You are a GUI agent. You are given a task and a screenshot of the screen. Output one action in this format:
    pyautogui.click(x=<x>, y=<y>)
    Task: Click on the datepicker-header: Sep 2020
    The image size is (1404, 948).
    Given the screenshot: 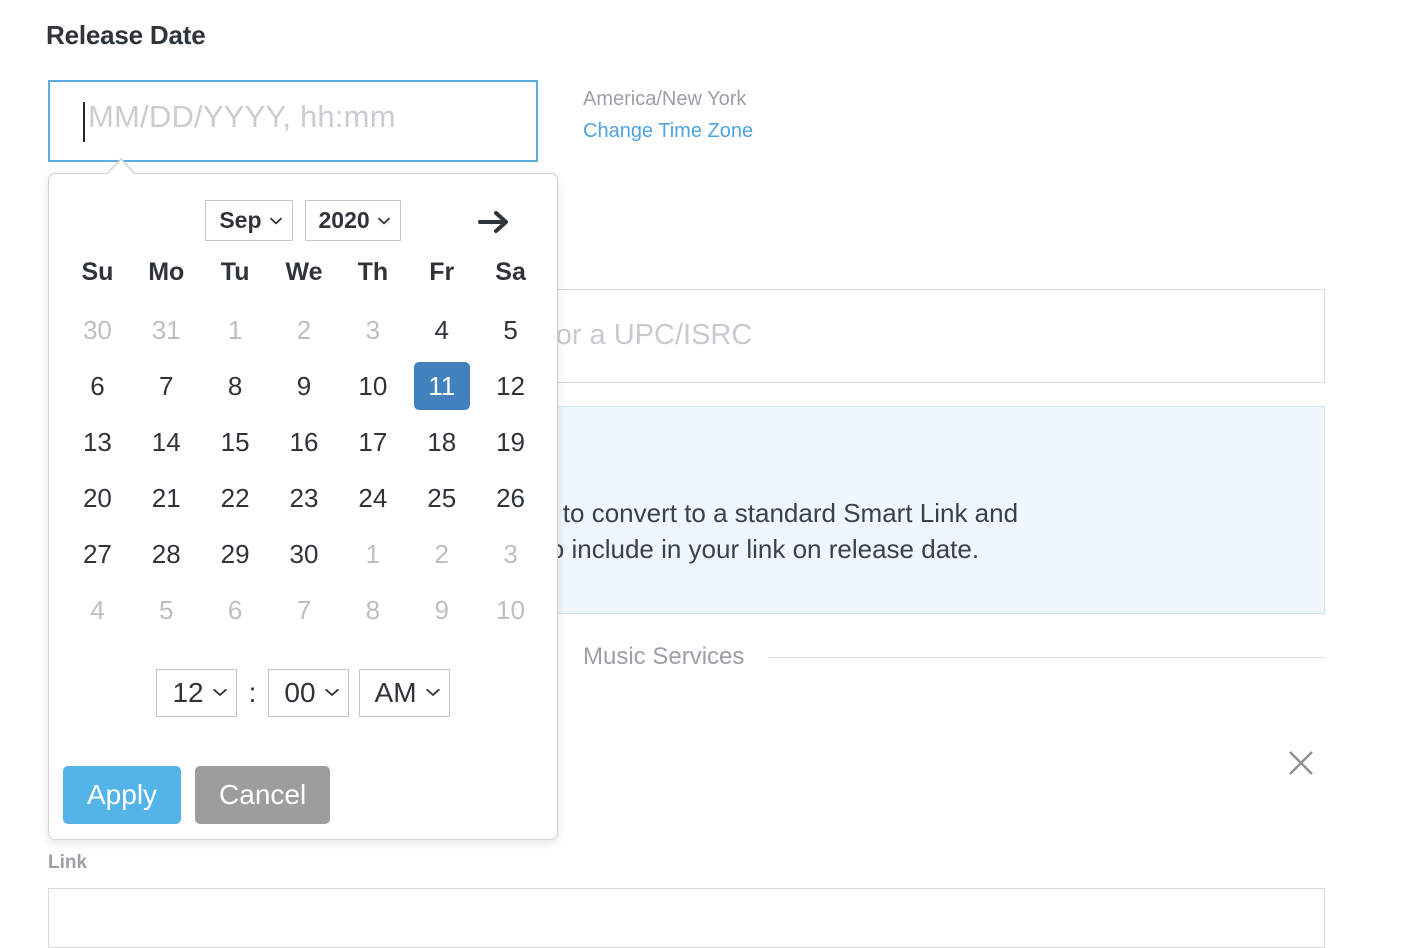 What is the action you would take?
    pyautogui.click(x=303, y=222)
    